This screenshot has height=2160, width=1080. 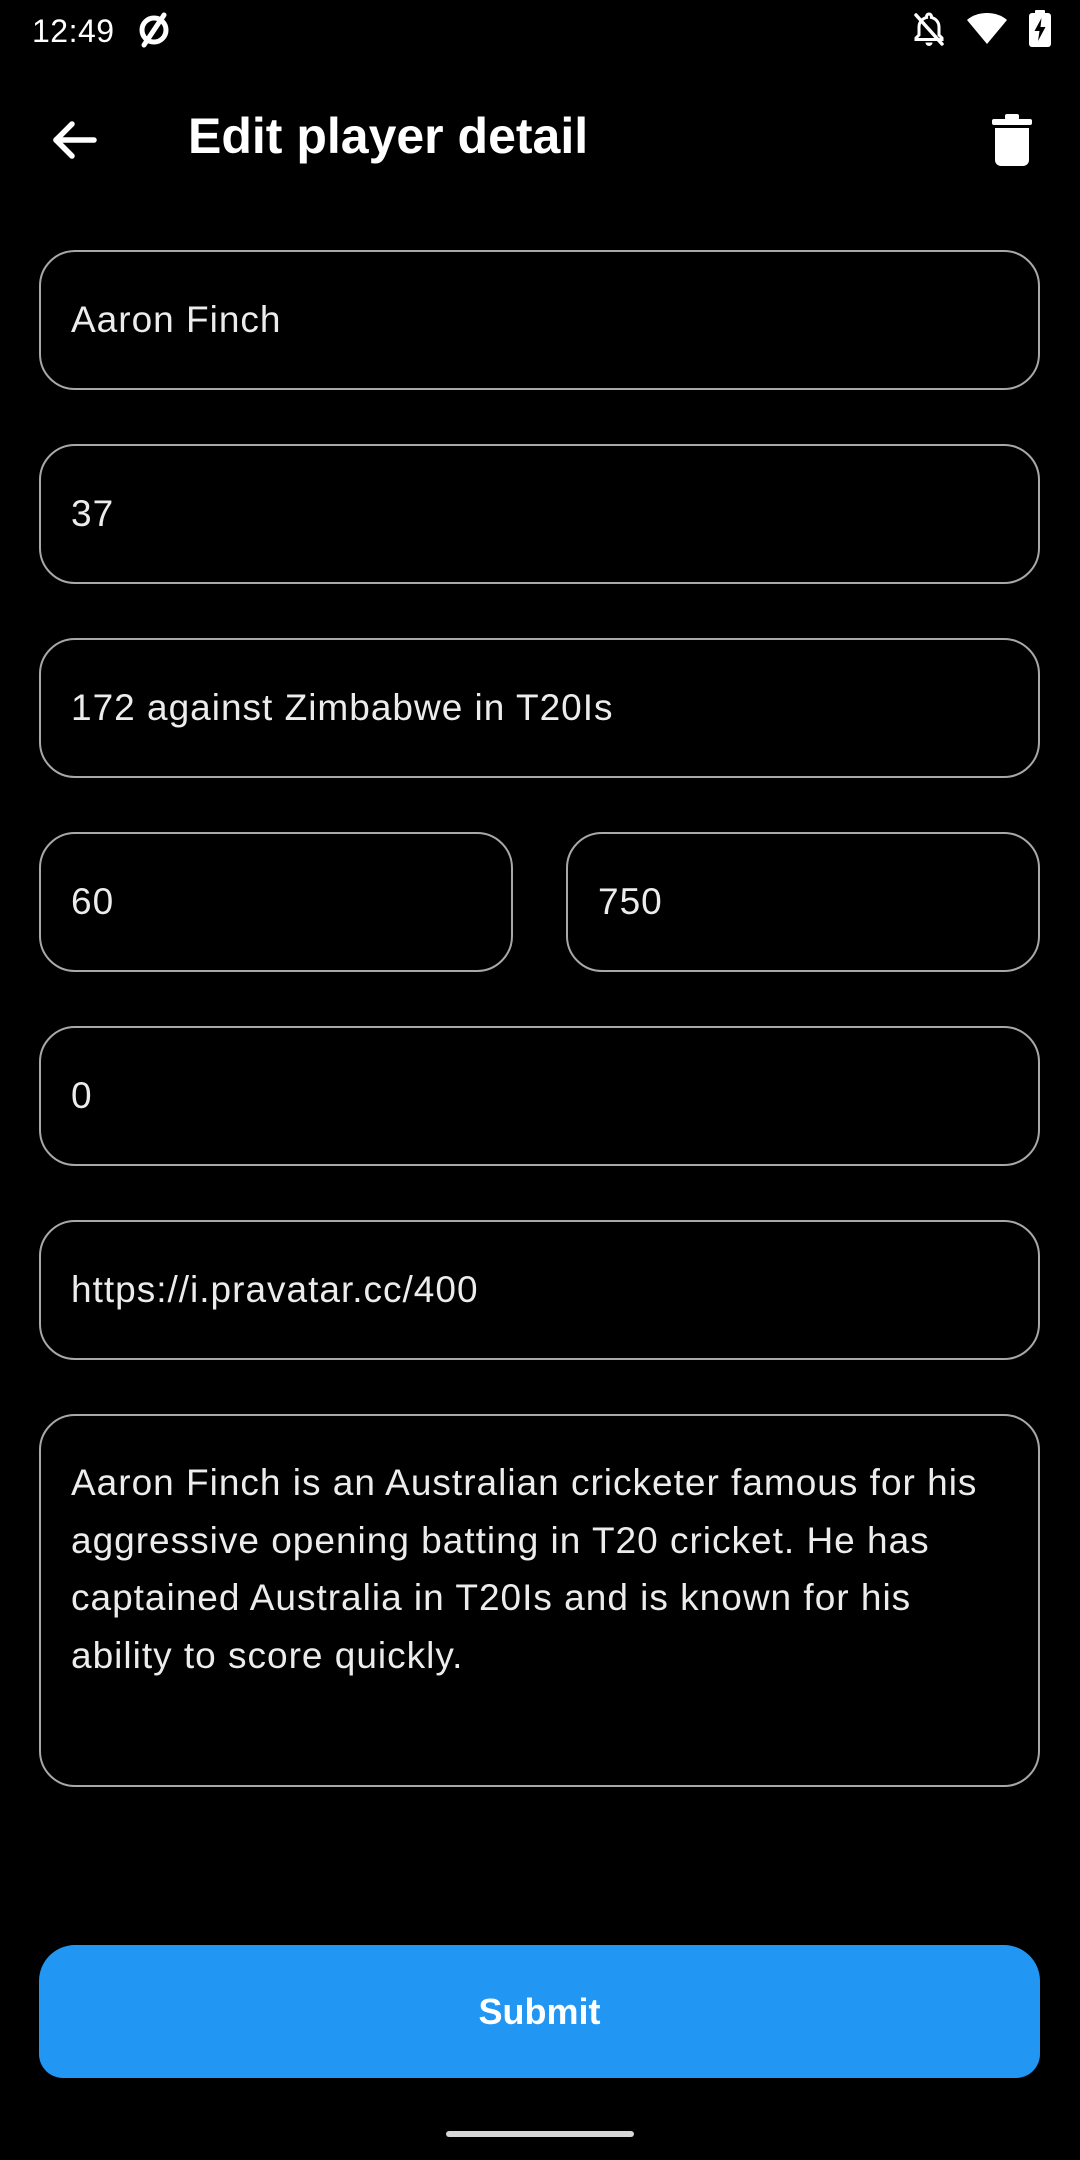 I want to click on matches-field, so click(x=276, y=902).